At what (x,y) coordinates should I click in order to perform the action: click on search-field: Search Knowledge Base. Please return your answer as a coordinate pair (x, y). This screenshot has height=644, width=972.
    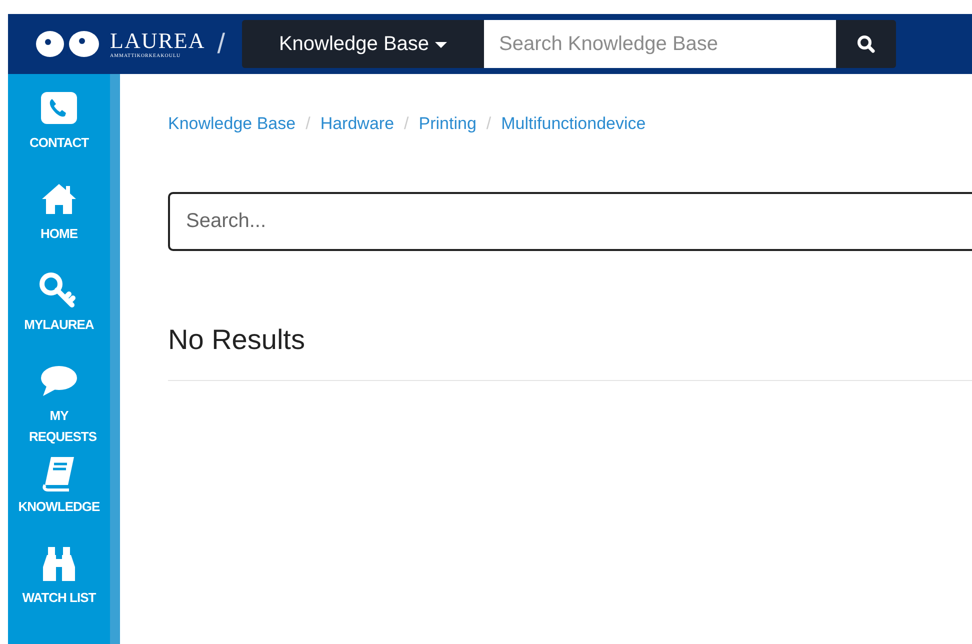
    Looking at the image, I should click on (660, 44).